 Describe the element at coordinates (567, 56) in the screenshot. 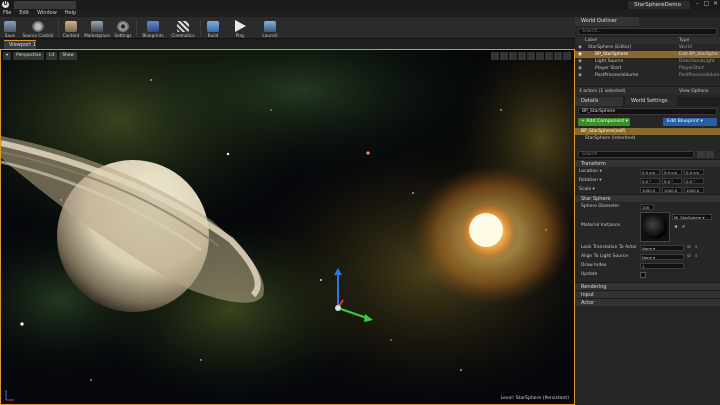

I see `maximize-viewport-icon` at that location.